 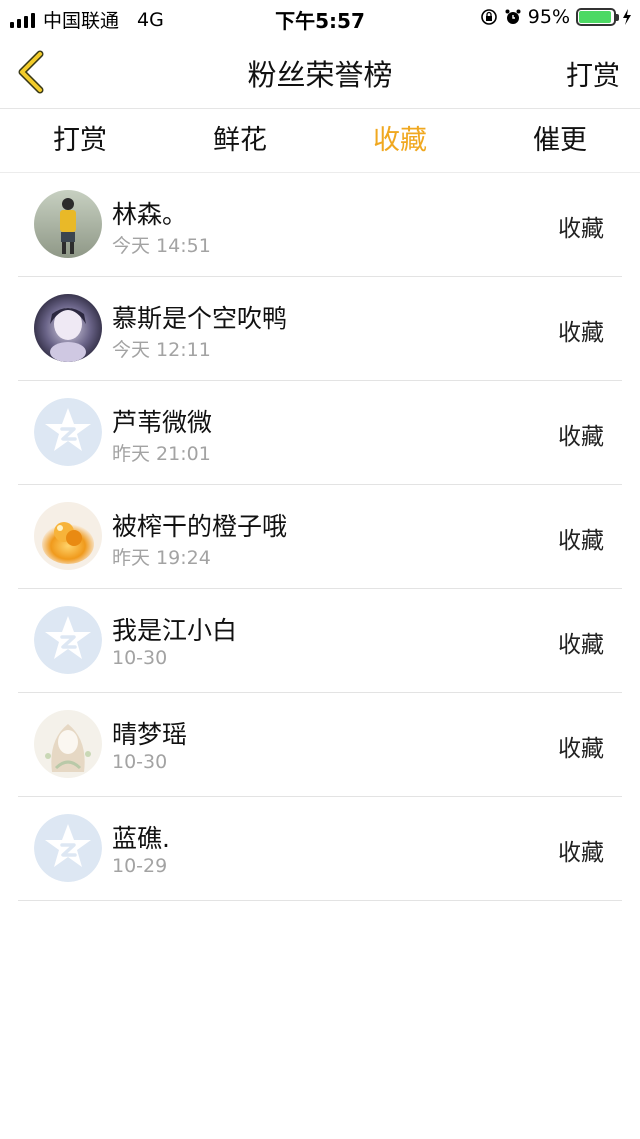 What do you see at coordinates (560, 140) in the screenshot?
I see `tab-urge: 催更` at bounding box center [560, 140].